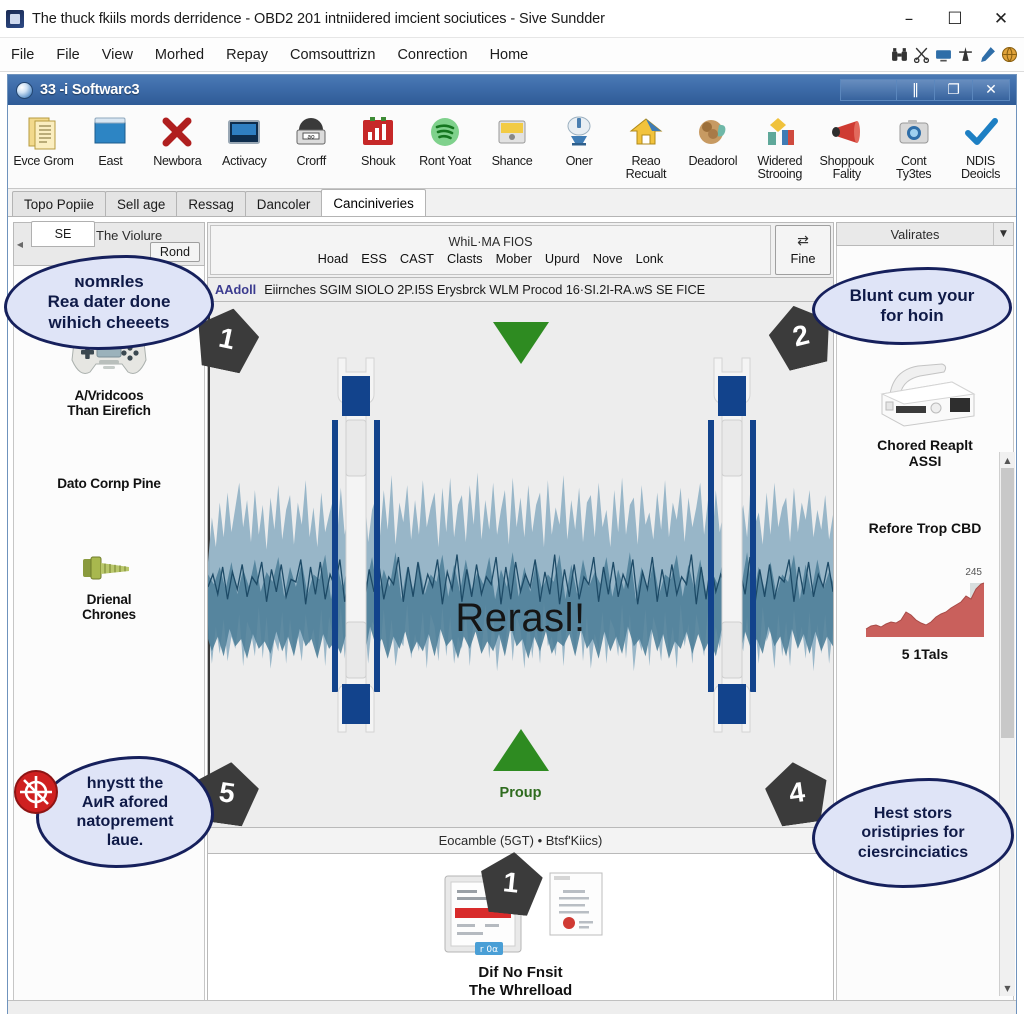 The width and height of the screenshot is (1024, 1024). Describe the element at coordinates (432, 55) in the screenshot. I see `menu-item-6: Conrection` at that location.